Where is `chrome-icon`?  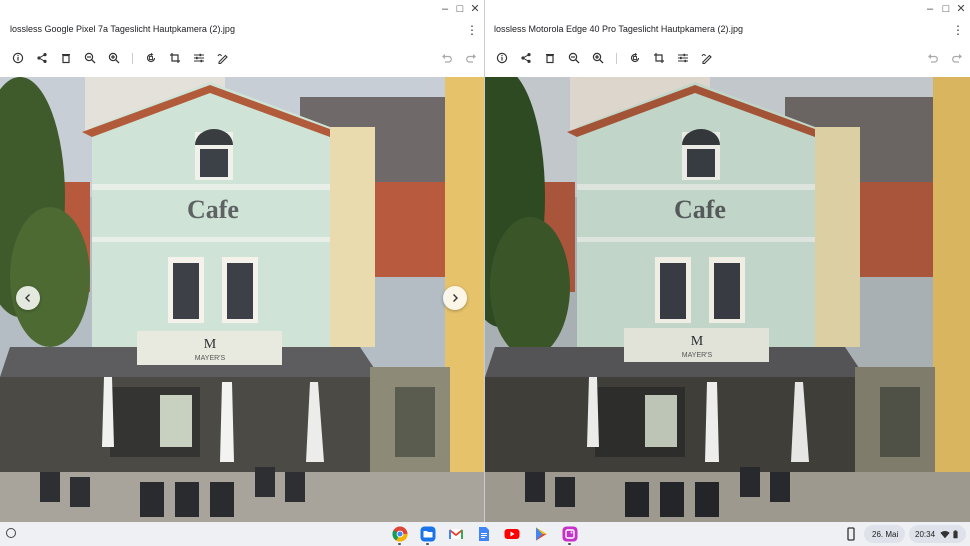
chrome-icon is located at coordinates (400, 534).